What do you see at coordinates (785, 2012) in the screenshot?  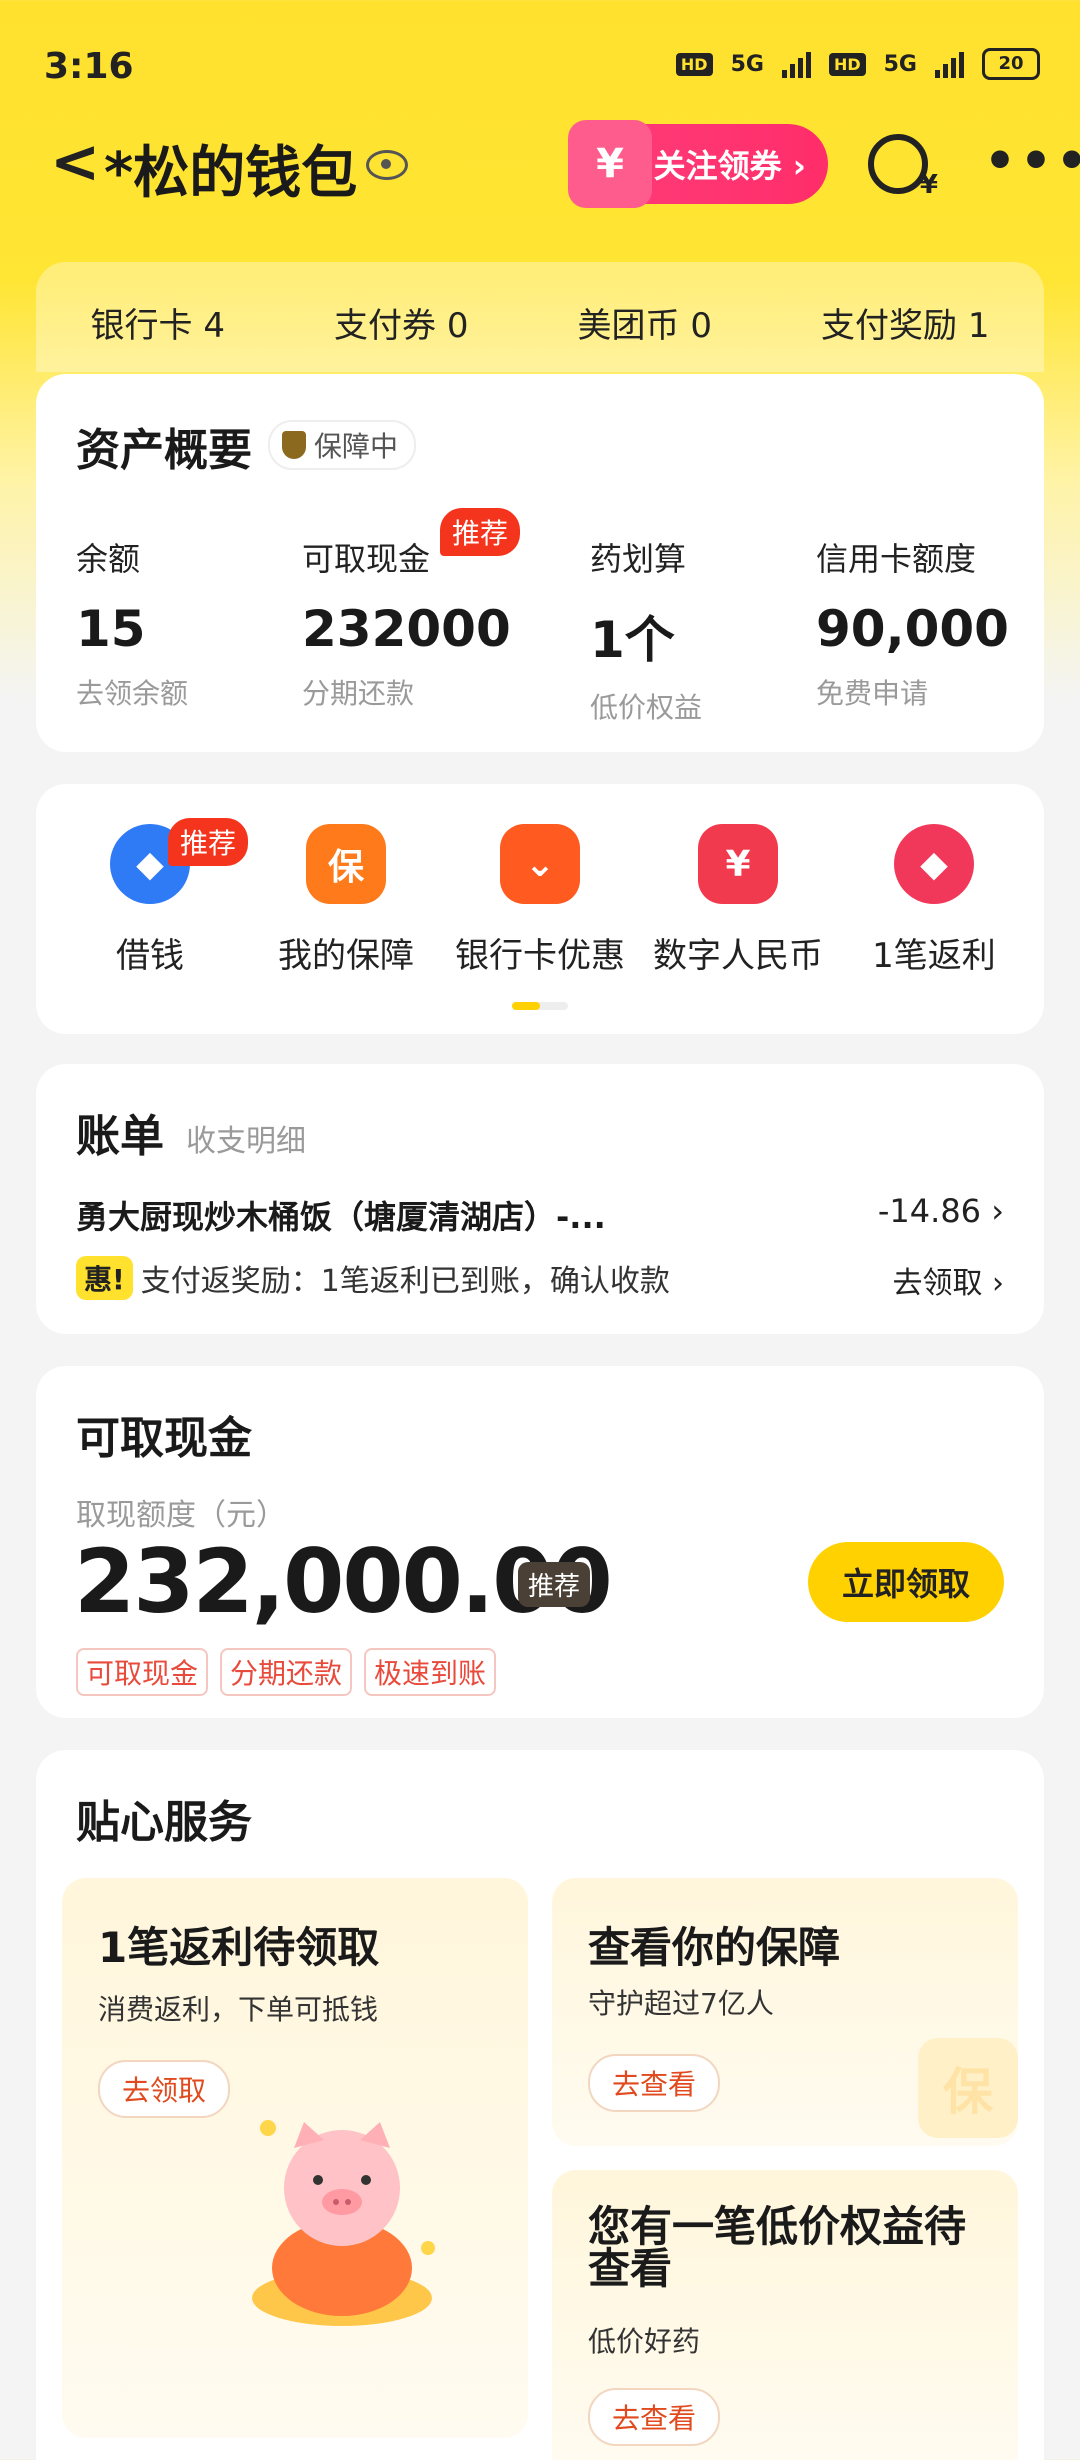 I see `service-insurance-card: 查看你的保障 守护超过7亿人 去查看 保` at bounding box center [785, 2012].